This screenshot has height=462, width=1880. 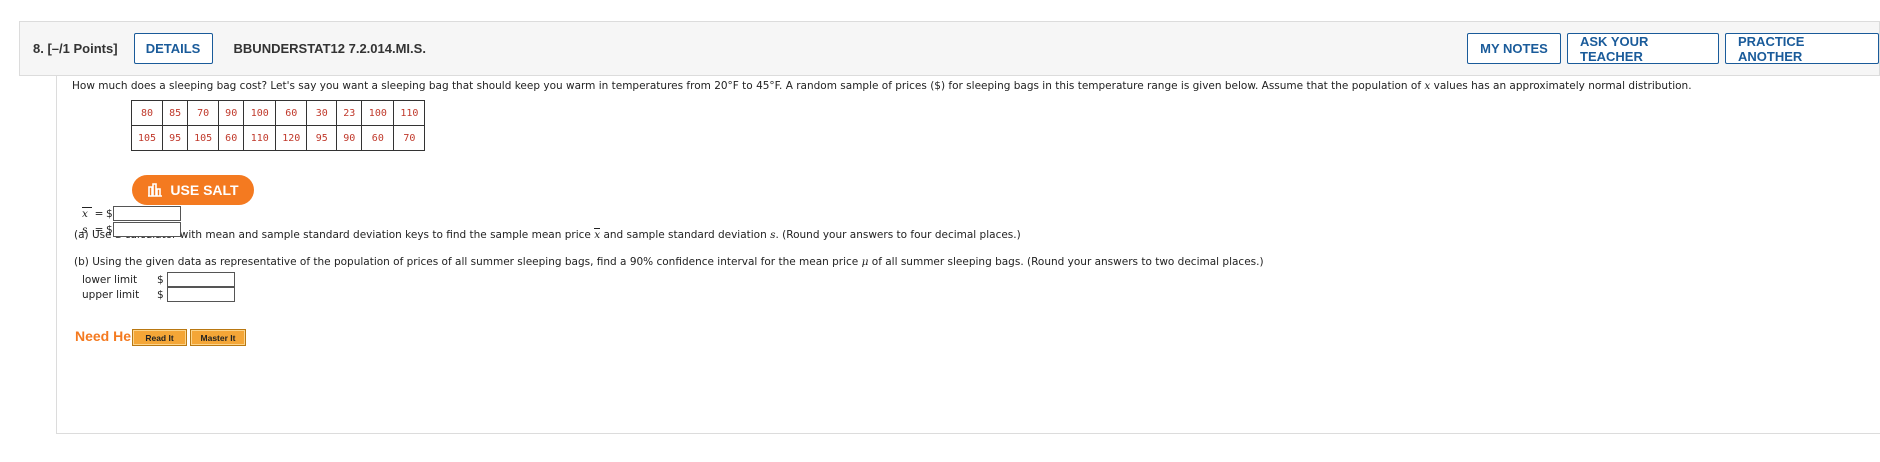 I want to click on table-cell: 30, so click(x=322, y=113).